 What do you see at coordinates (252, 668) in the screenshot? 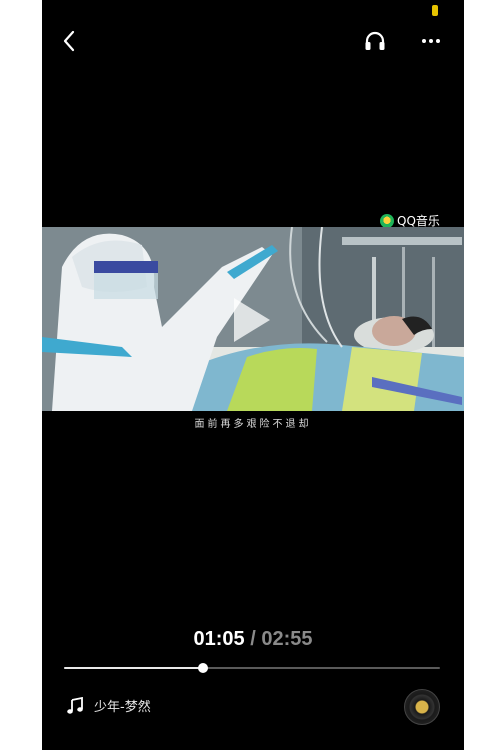
I see `progress-bar` at bounding box center [252, 668].